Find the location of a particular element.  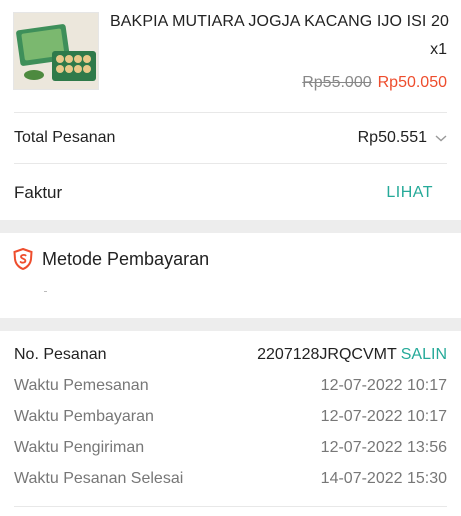

product-name: BAKPIA MUTIARA JOGJA KACANG IJO ISI 20 is located at coordinates (280, 21).